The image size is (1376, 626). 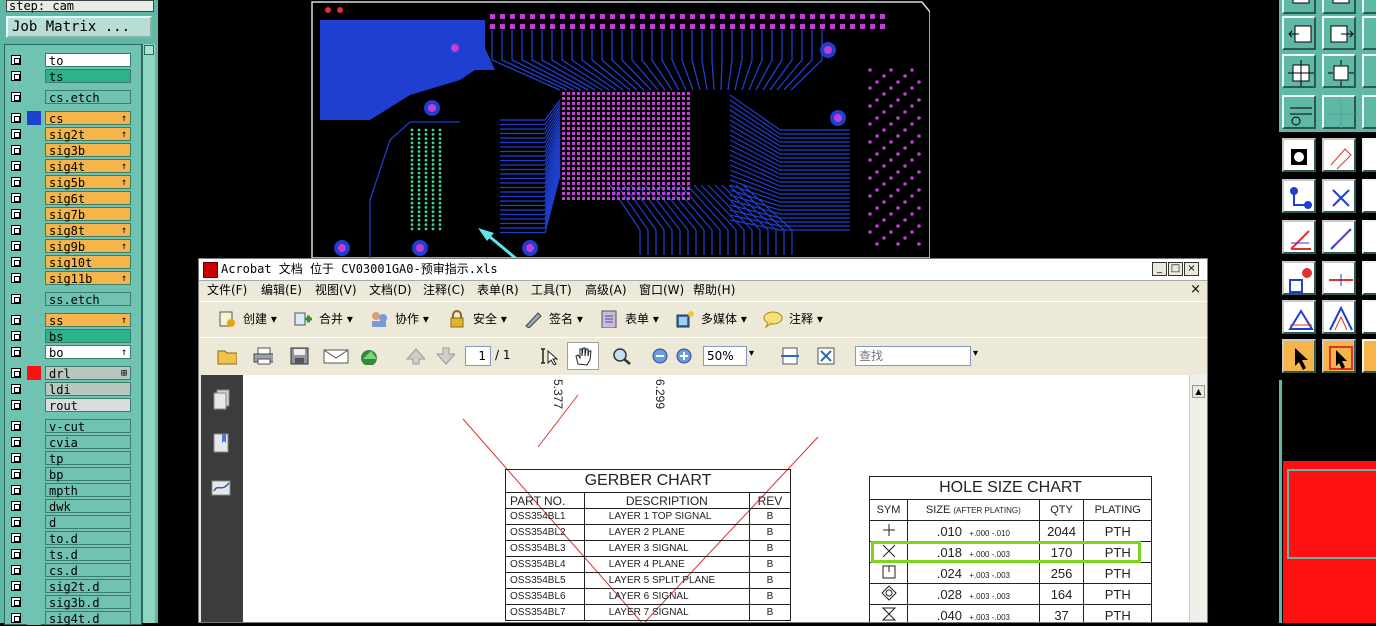 What do you see at coordinates (88, 538) in the screenshot?
I see `layer-name: to.d` at bounding box center [88, 538].